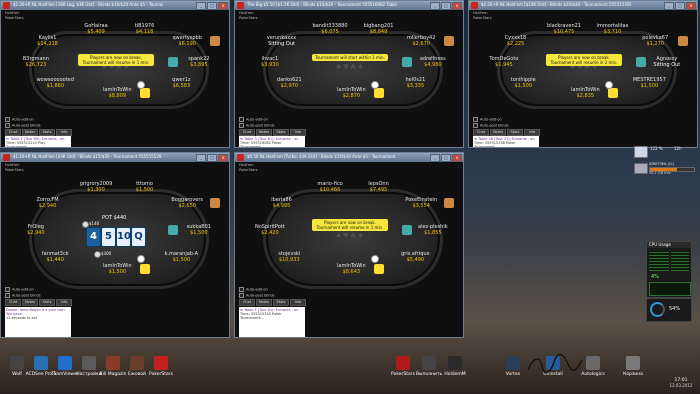  What do you see at coordinates (181, 257) in the screenshot?
I see `player-seat: k.maranjab-A $1,500` at bounding box center [181, 257].